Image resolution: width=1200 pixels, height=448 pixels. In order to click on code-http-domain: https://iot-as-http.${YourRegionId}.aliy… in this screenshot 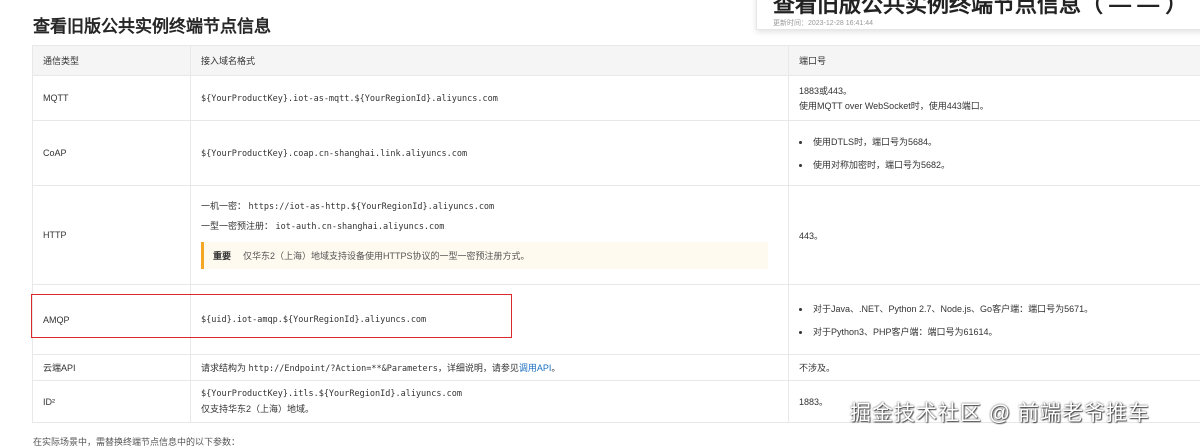, I will do `click(372, 207)`.